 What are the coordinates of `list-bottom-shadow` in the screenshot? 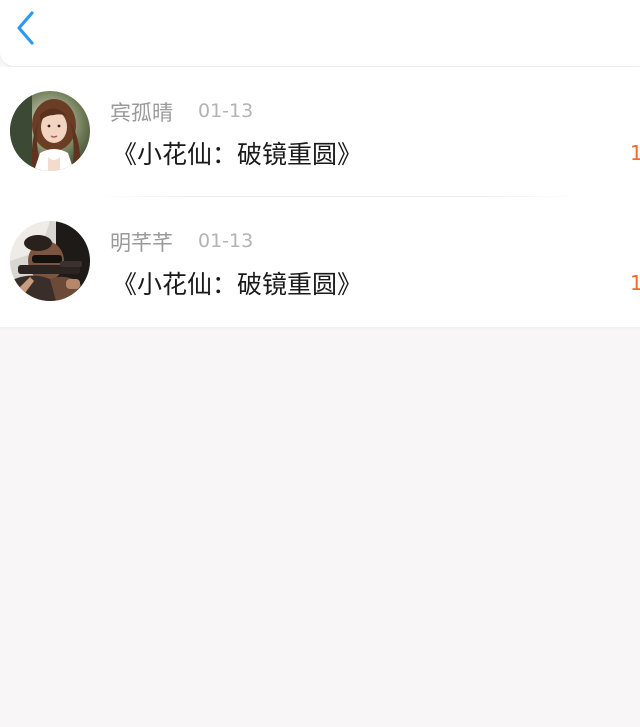 It's located at (320, 328).